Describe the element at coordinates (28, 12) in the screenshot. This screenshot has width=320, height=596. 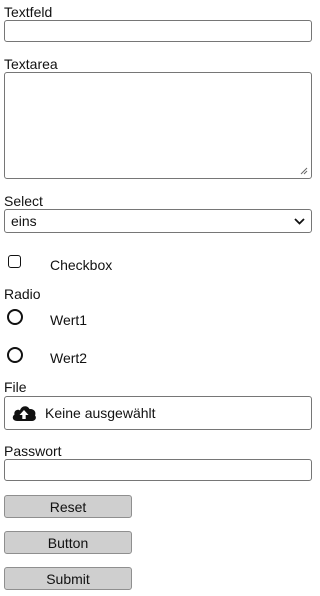
I see `textfeld-label: Textfeld` at that location.